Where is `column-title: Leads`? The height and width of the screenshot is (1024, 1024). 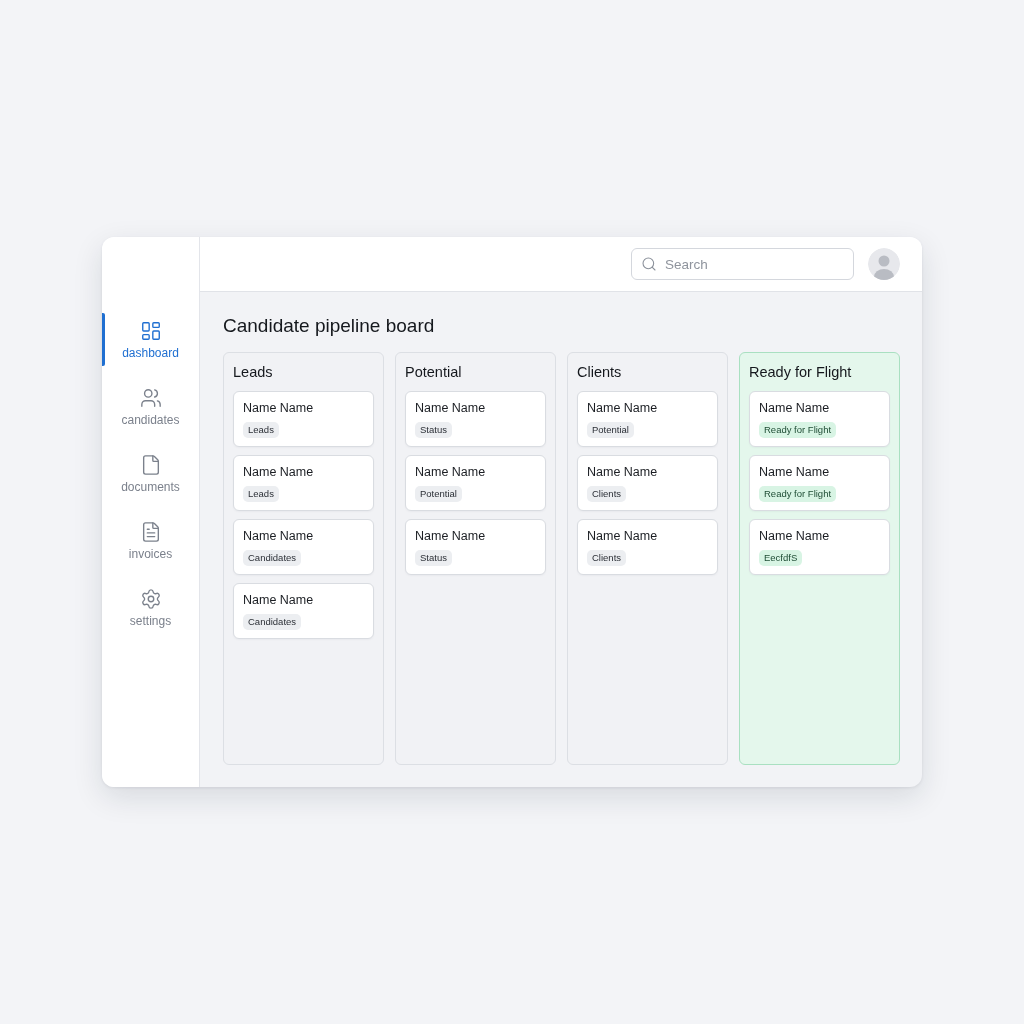 column-title: Leads is located at coordinates (253, 372).